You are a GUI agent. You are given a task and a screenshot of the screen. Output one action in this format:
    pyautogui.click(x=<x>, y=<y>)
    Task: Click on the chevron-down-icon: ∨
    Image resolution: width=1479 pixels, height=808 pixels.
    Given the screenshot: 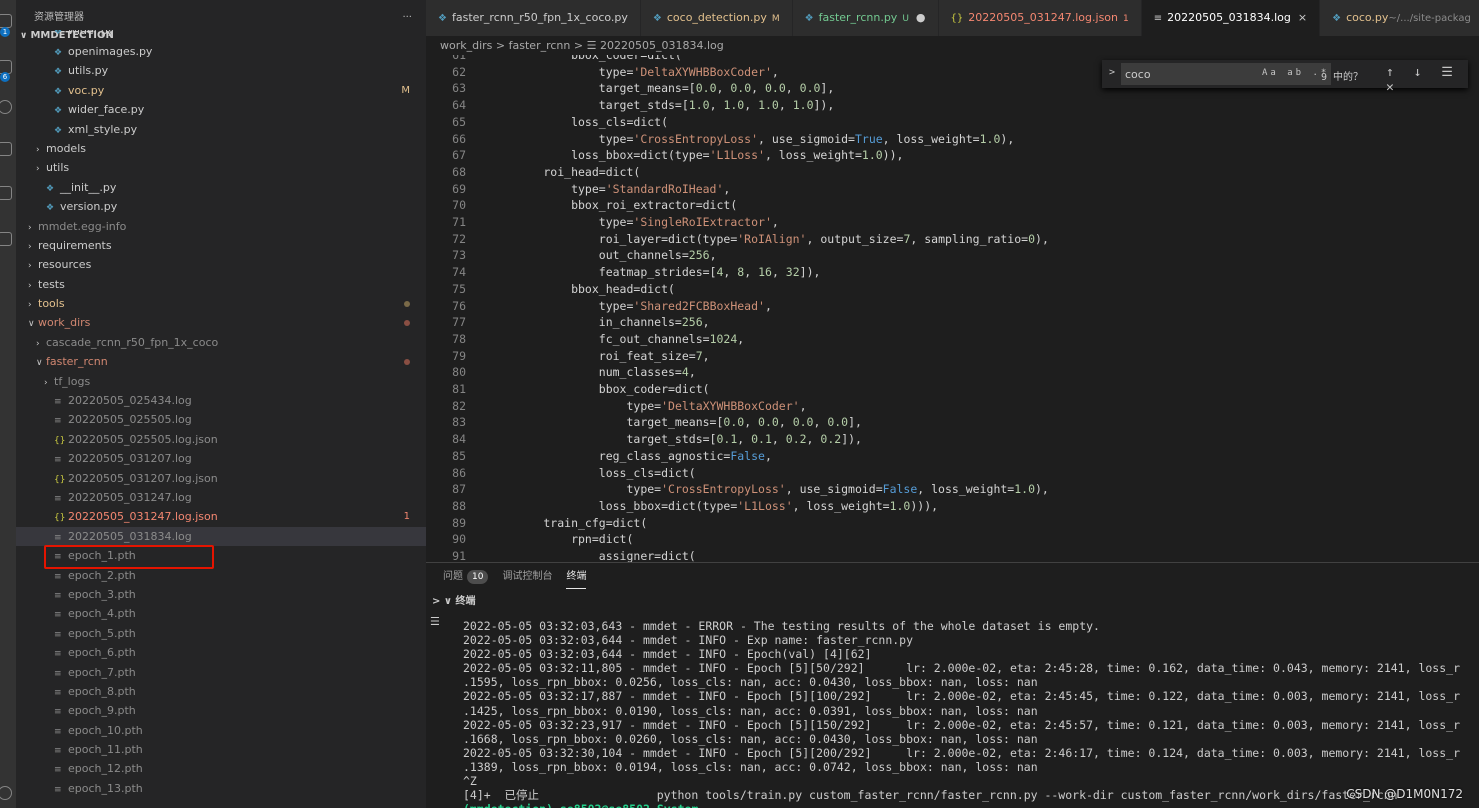 What is the action you would take?
    pyautogui.click(x=447, y=601)
    